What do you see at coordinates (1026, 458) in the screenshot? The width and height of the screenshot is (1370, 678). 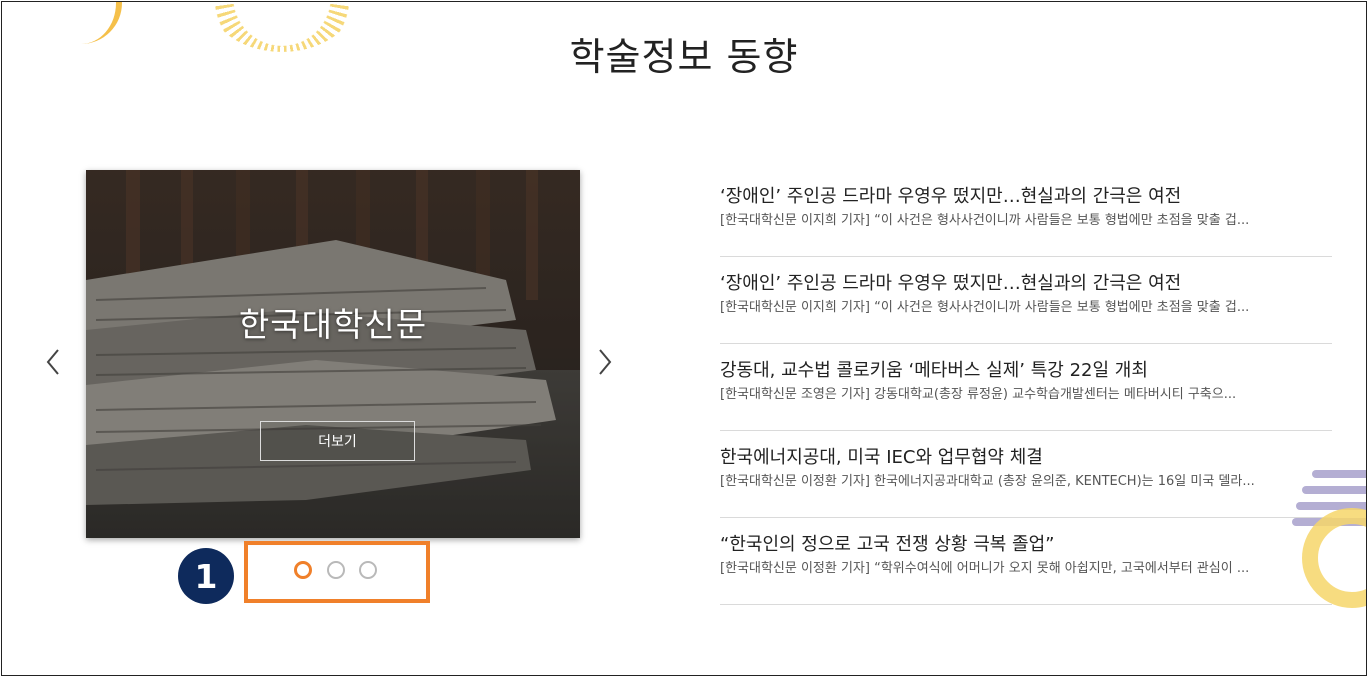 I see `news-title: 한국에너지공대, 미국 IEC와 업무협약 체결` at bounding box center [1026, 458].